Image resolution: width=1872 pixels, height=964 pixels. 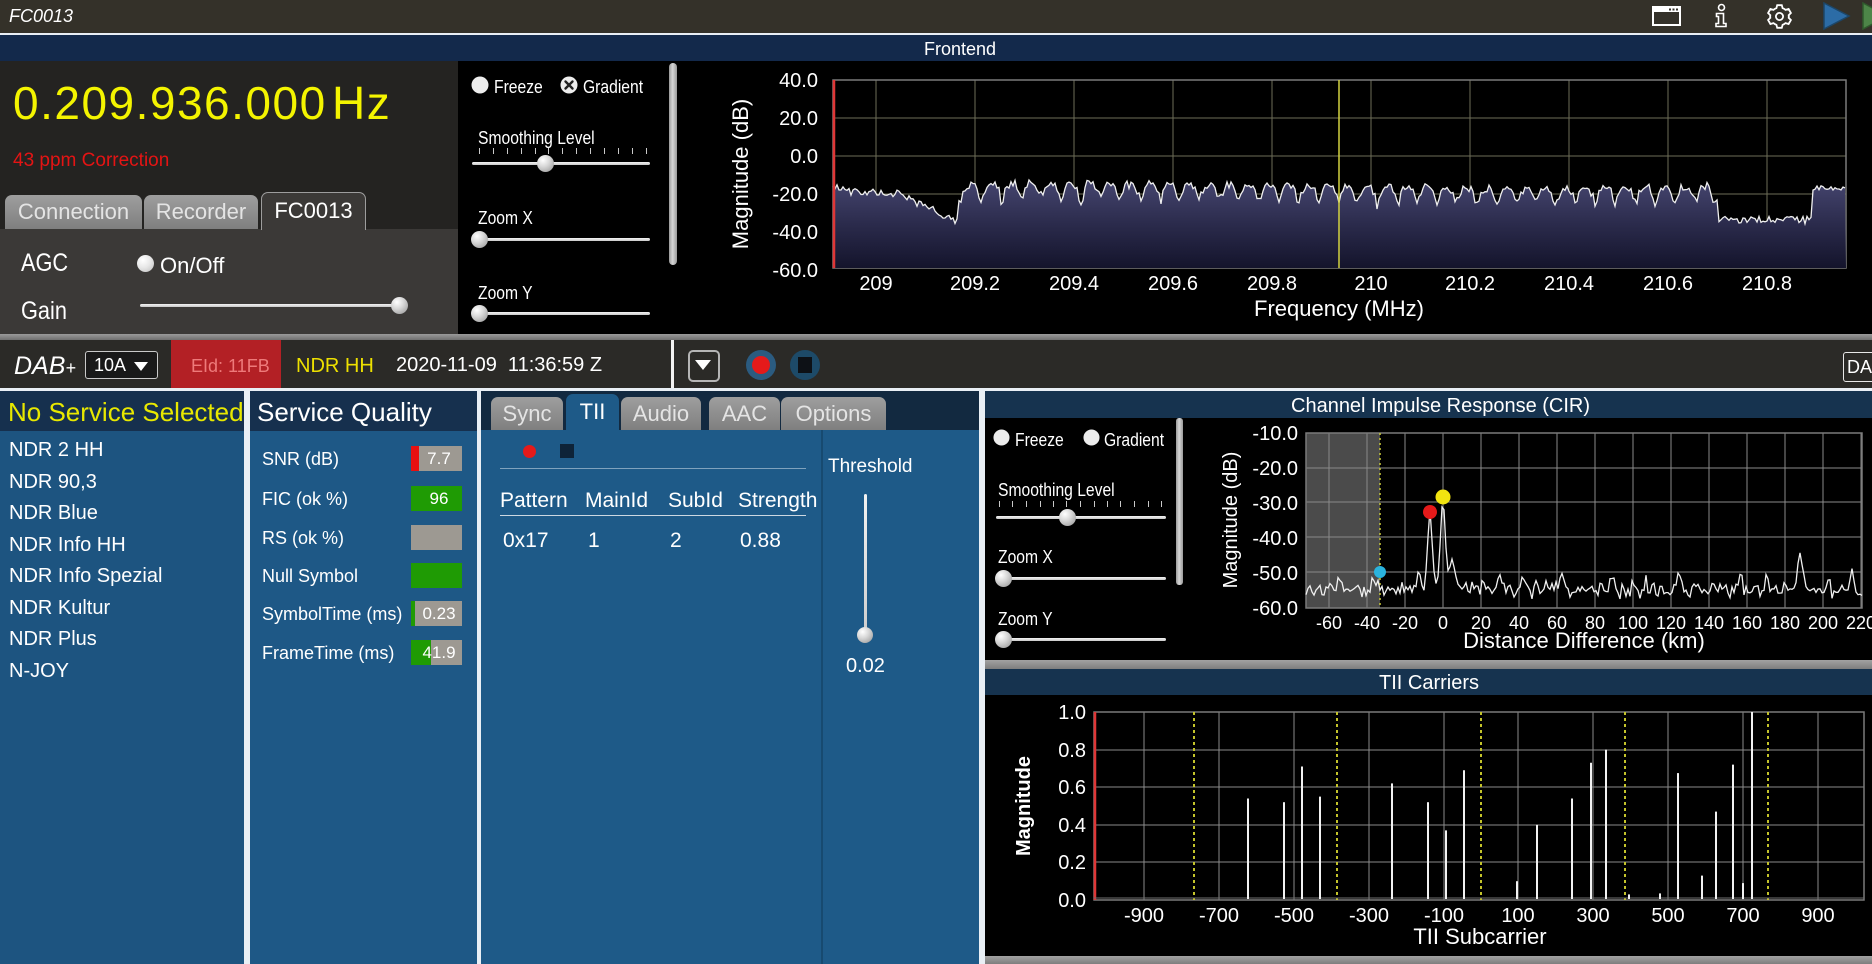 What do you see at coordinates (1024, 806) in the screenshot?
I see `svg-text: Magnitude` at bounding box center [1024, 806].